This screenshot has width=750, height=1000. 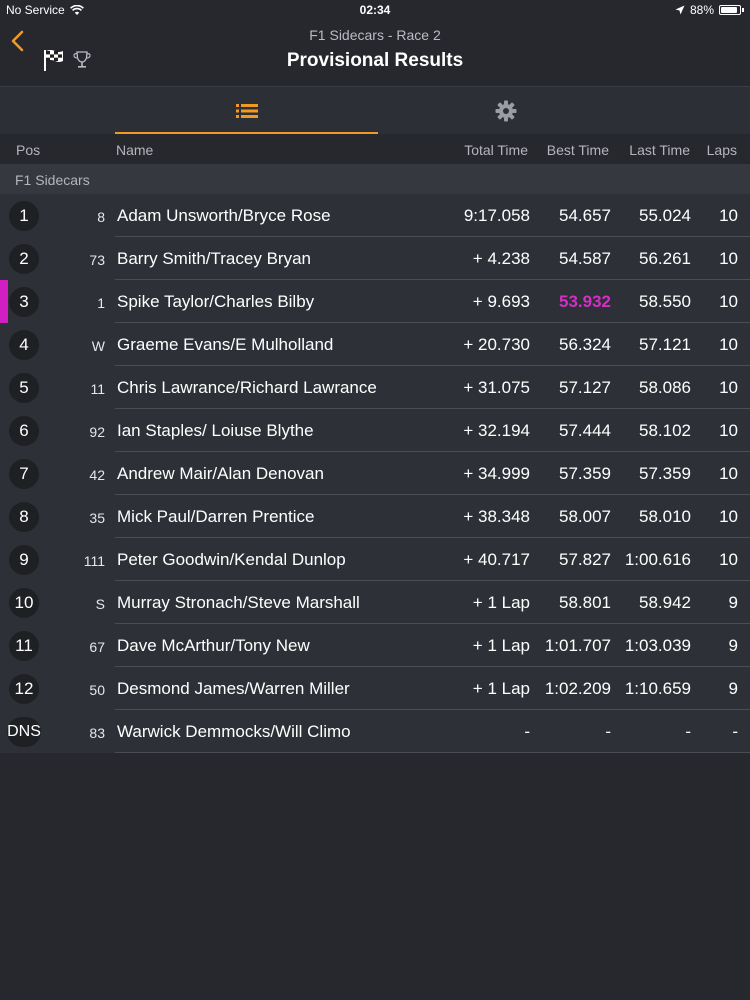 I want to click on list-icon, so click(x=246, y=110).